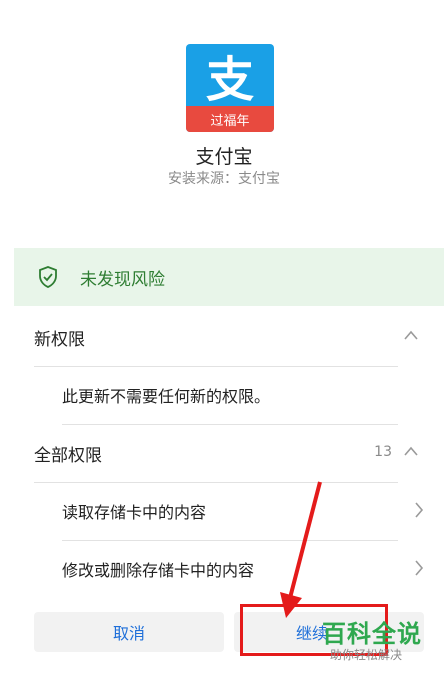 The height and width of the screenshot is (676, 448). What do you see at coordinates (122, 279) in the screenshot?
I see `risk-status-text: 未发现风险` at bounding box center [122, 279].